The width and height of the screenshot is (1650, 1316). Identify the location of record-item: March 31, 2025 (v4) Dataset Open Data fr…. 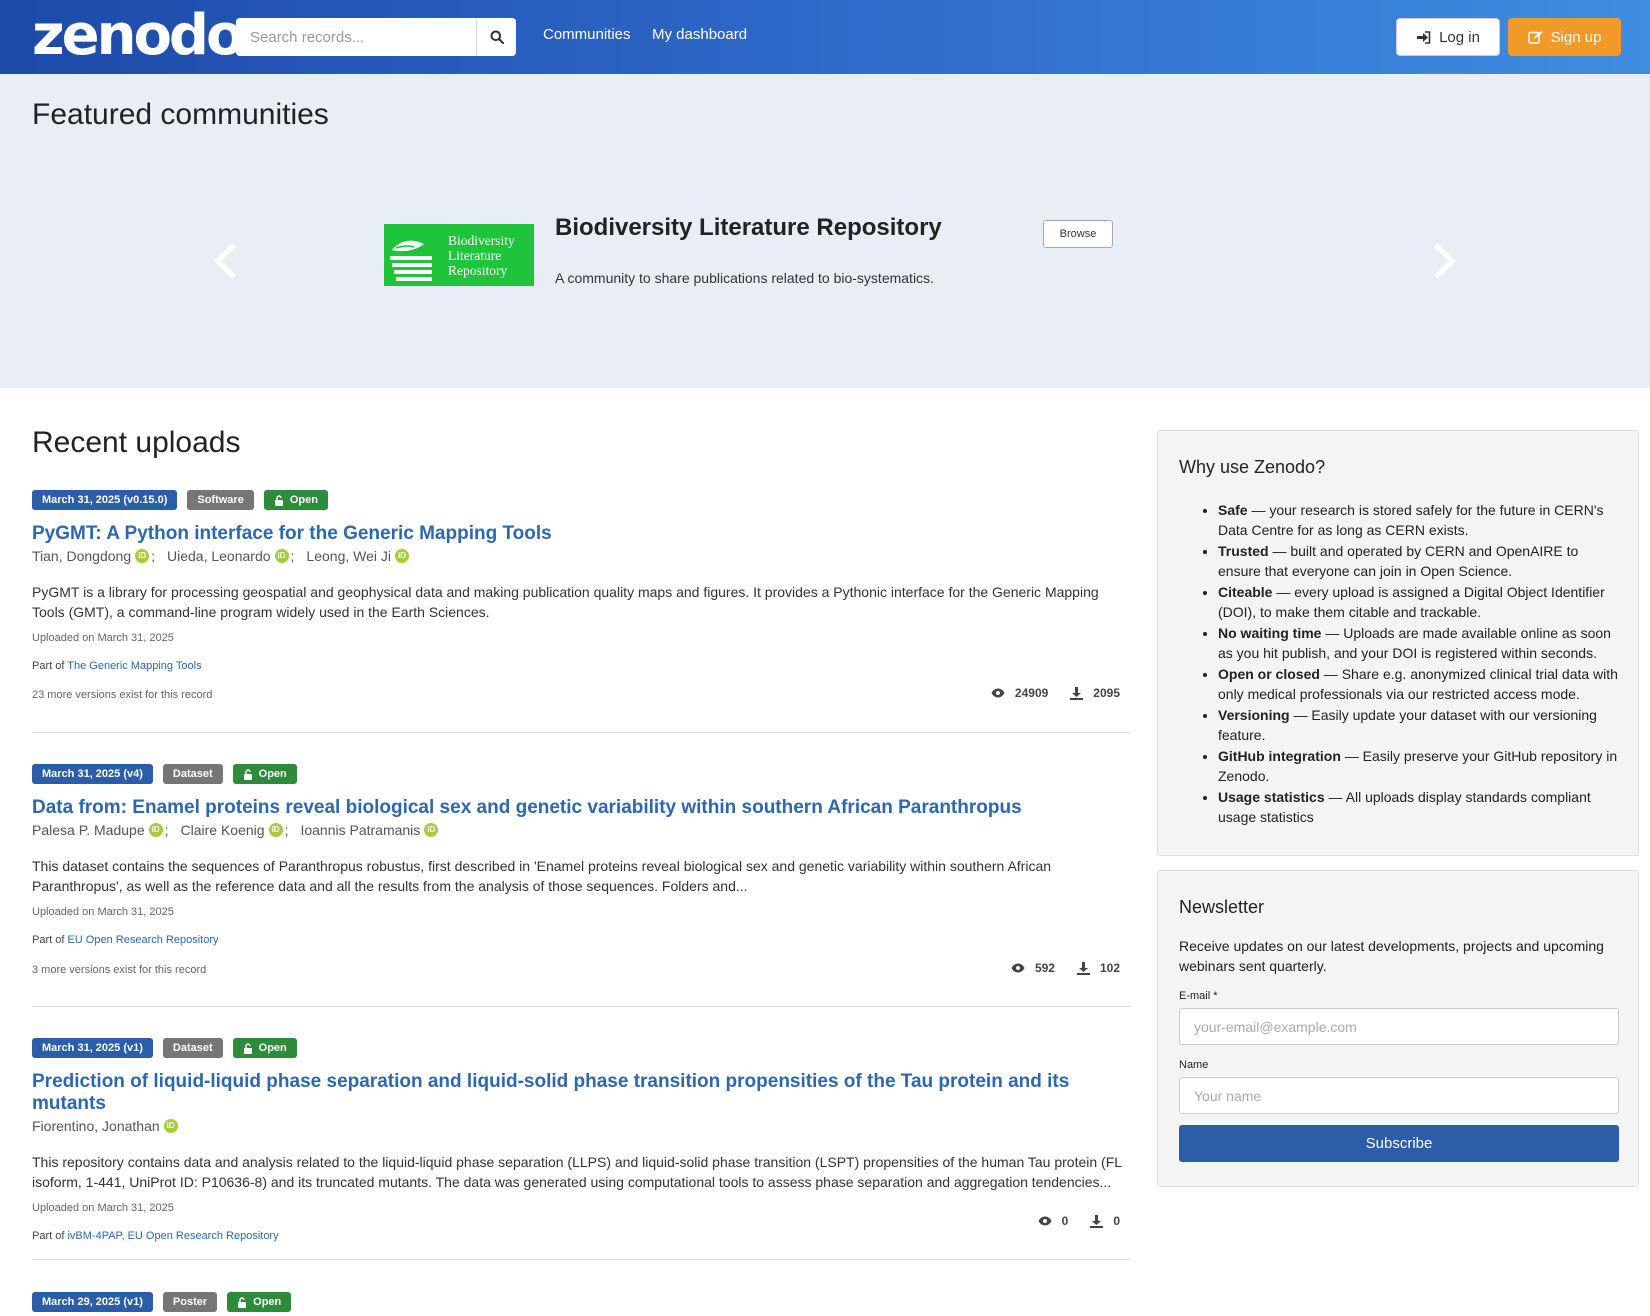
(581, 885).